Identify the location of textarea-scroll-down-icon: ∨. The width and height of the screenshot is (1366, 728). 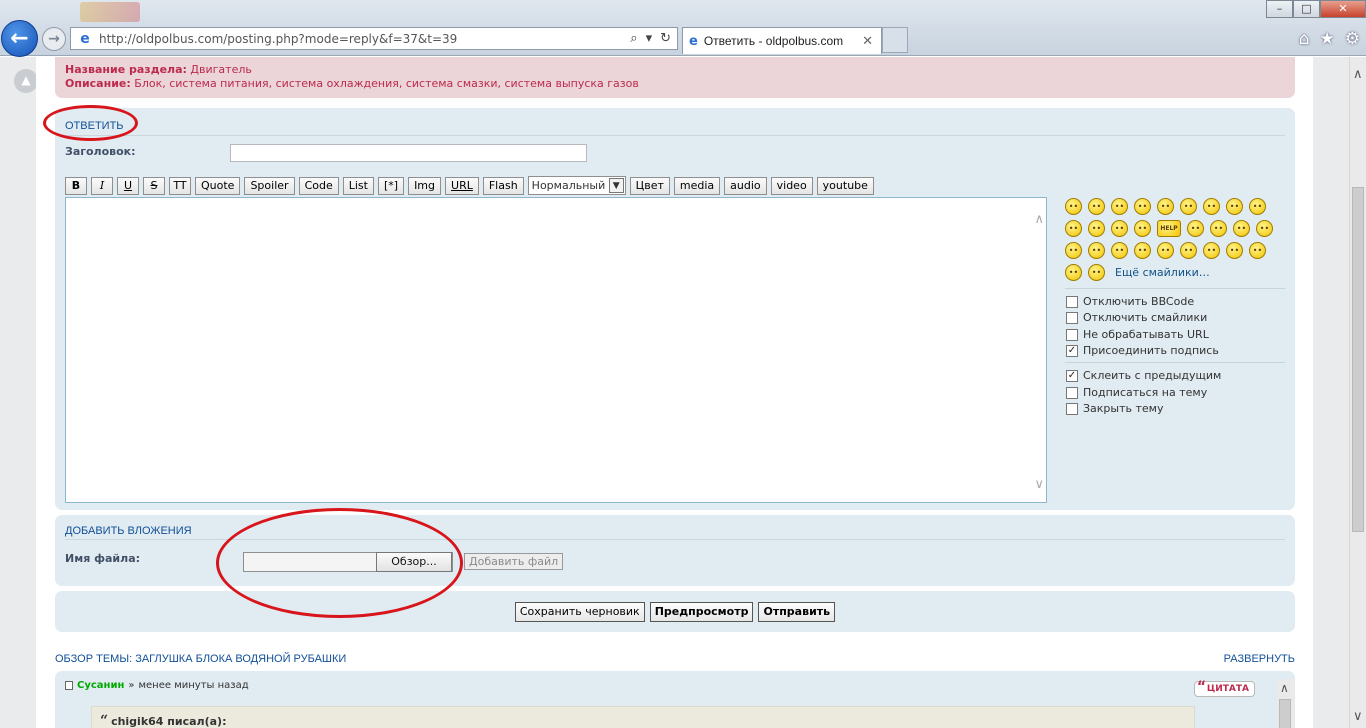
(1039, 484).